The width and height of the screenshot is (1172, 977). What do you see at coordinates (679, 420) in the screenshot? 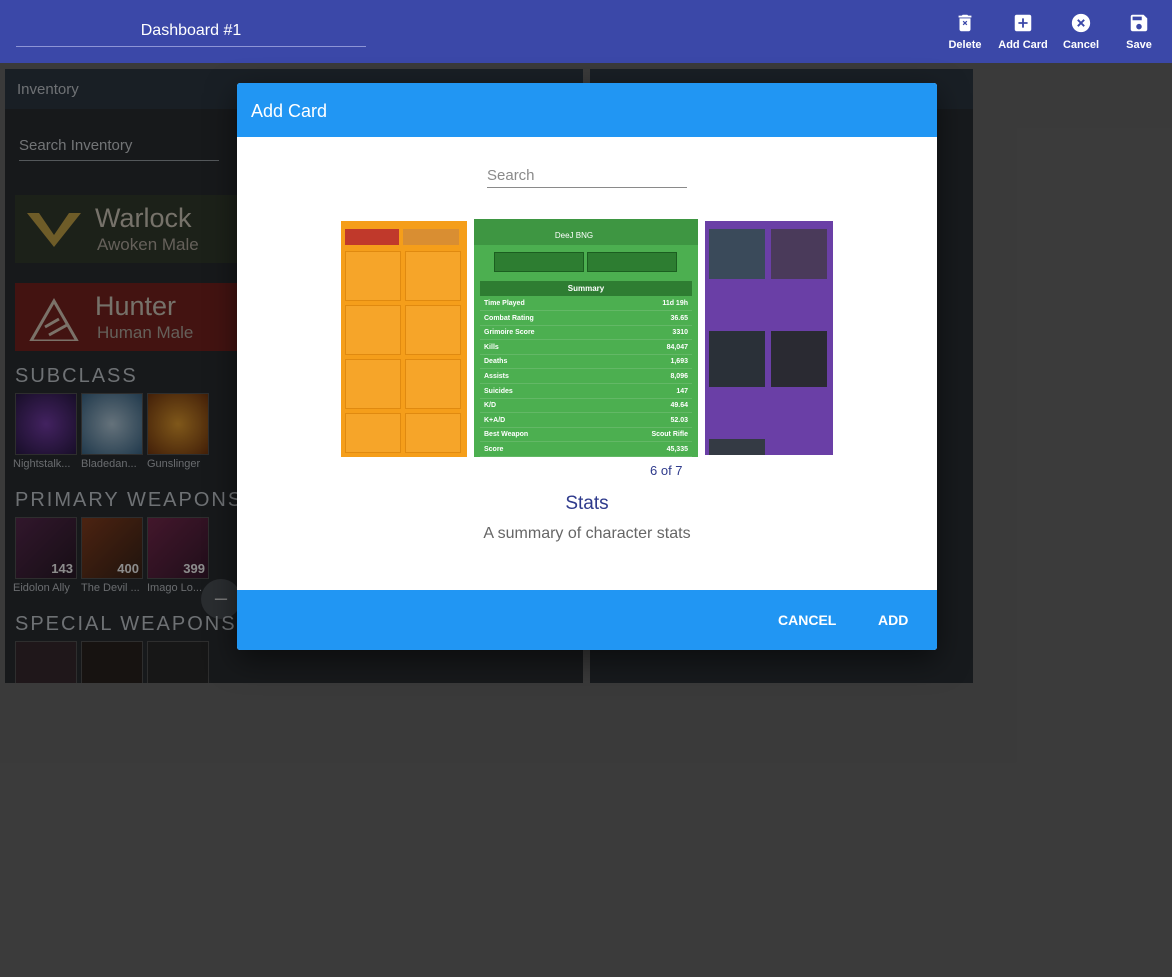
I see `preview-stat-value: 52.03` at bounding box center [679, 420].